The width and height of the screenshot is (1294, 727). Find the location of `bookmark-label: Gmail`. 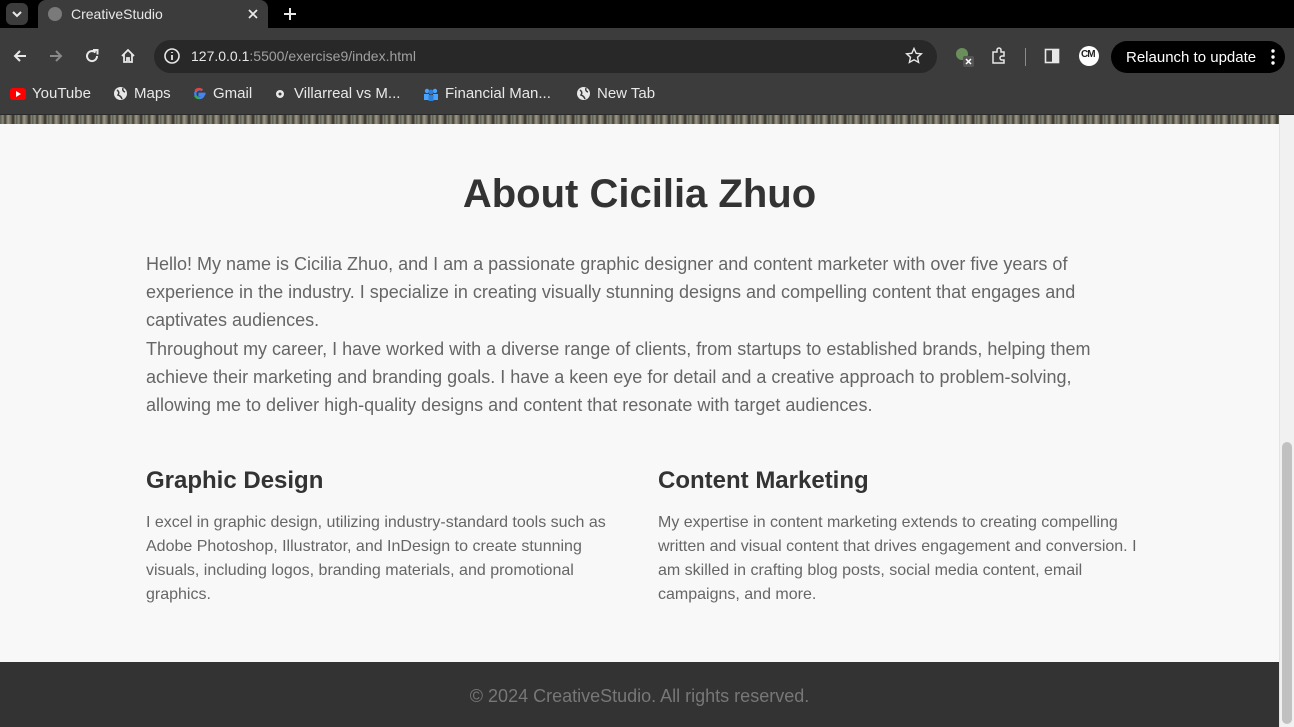

bookmark-label: Gmail is located at coordinates (233, 93).